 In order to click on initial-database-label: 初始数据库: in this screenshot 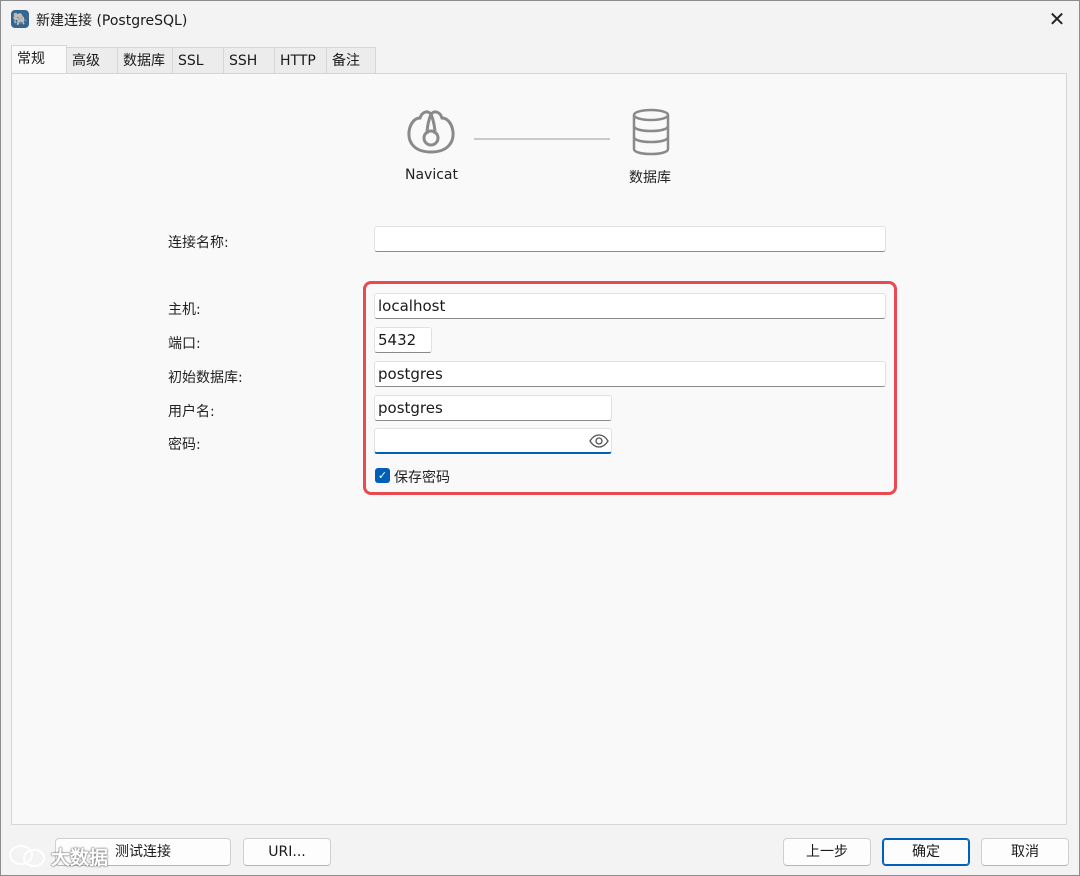, I will do `click(205, 378)`.